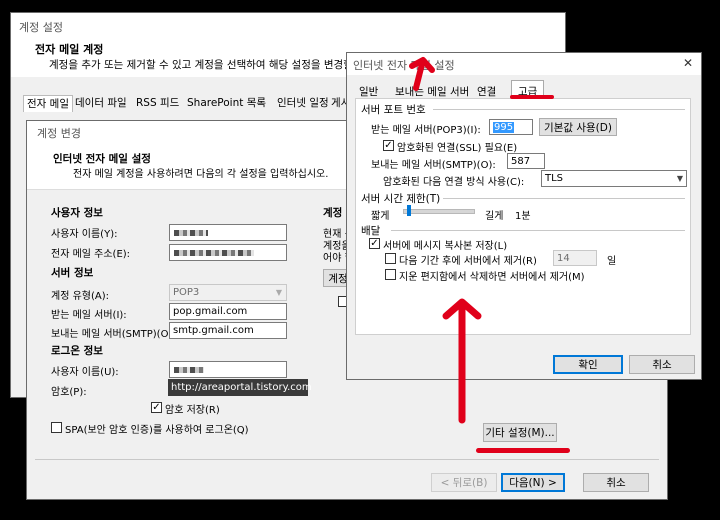  Describe the element at coordinates (401, 199) in the screenshot. I see `timeout-heading: 서버 시간 제한(T)` at that location.